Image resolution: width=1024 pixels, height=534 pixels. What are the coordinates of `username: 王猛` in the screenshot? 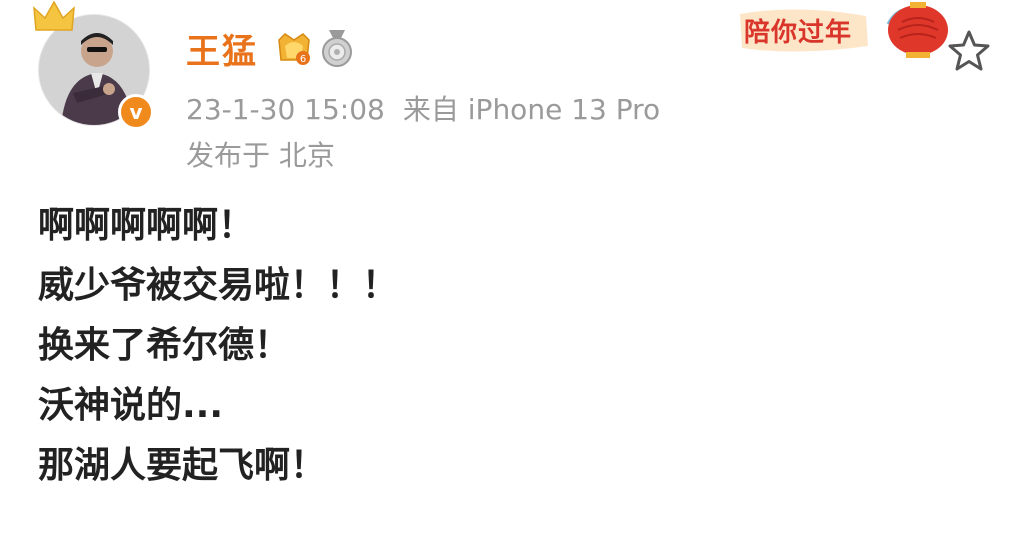 It's located at (222, 48).